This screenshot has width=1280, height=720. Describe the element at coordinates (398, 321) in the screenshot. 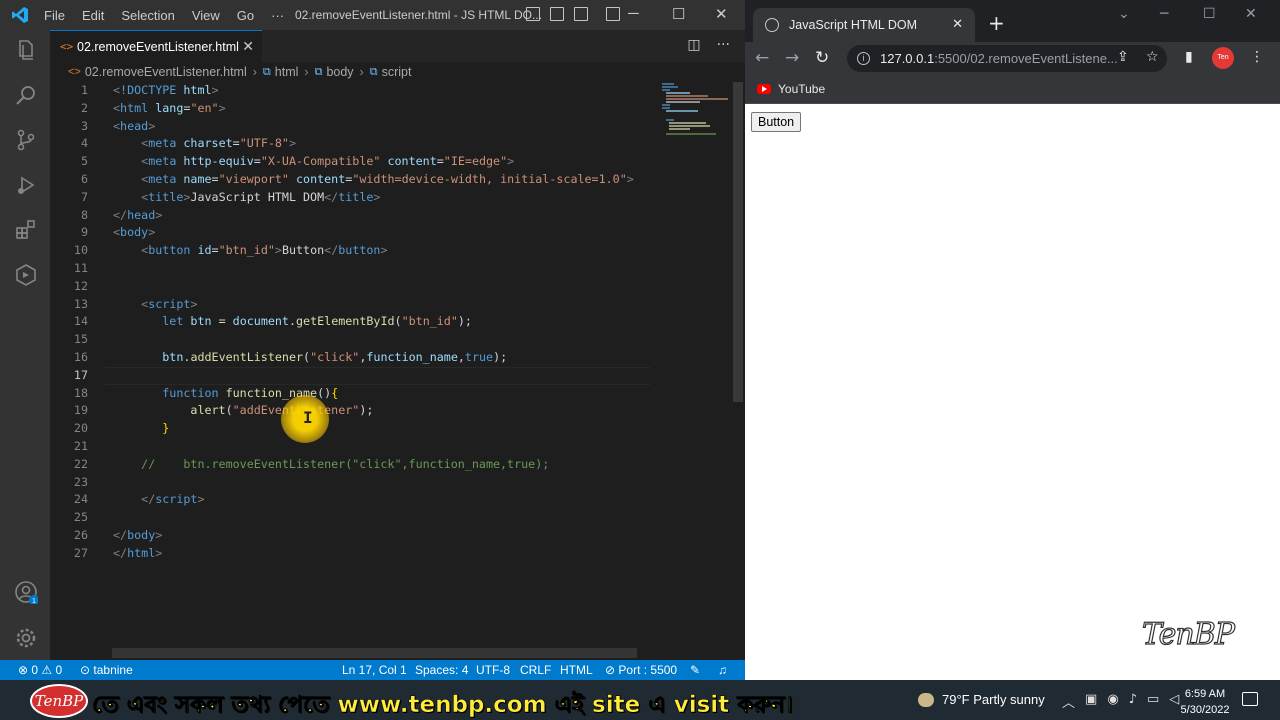

I see `code-token: (` at that location.